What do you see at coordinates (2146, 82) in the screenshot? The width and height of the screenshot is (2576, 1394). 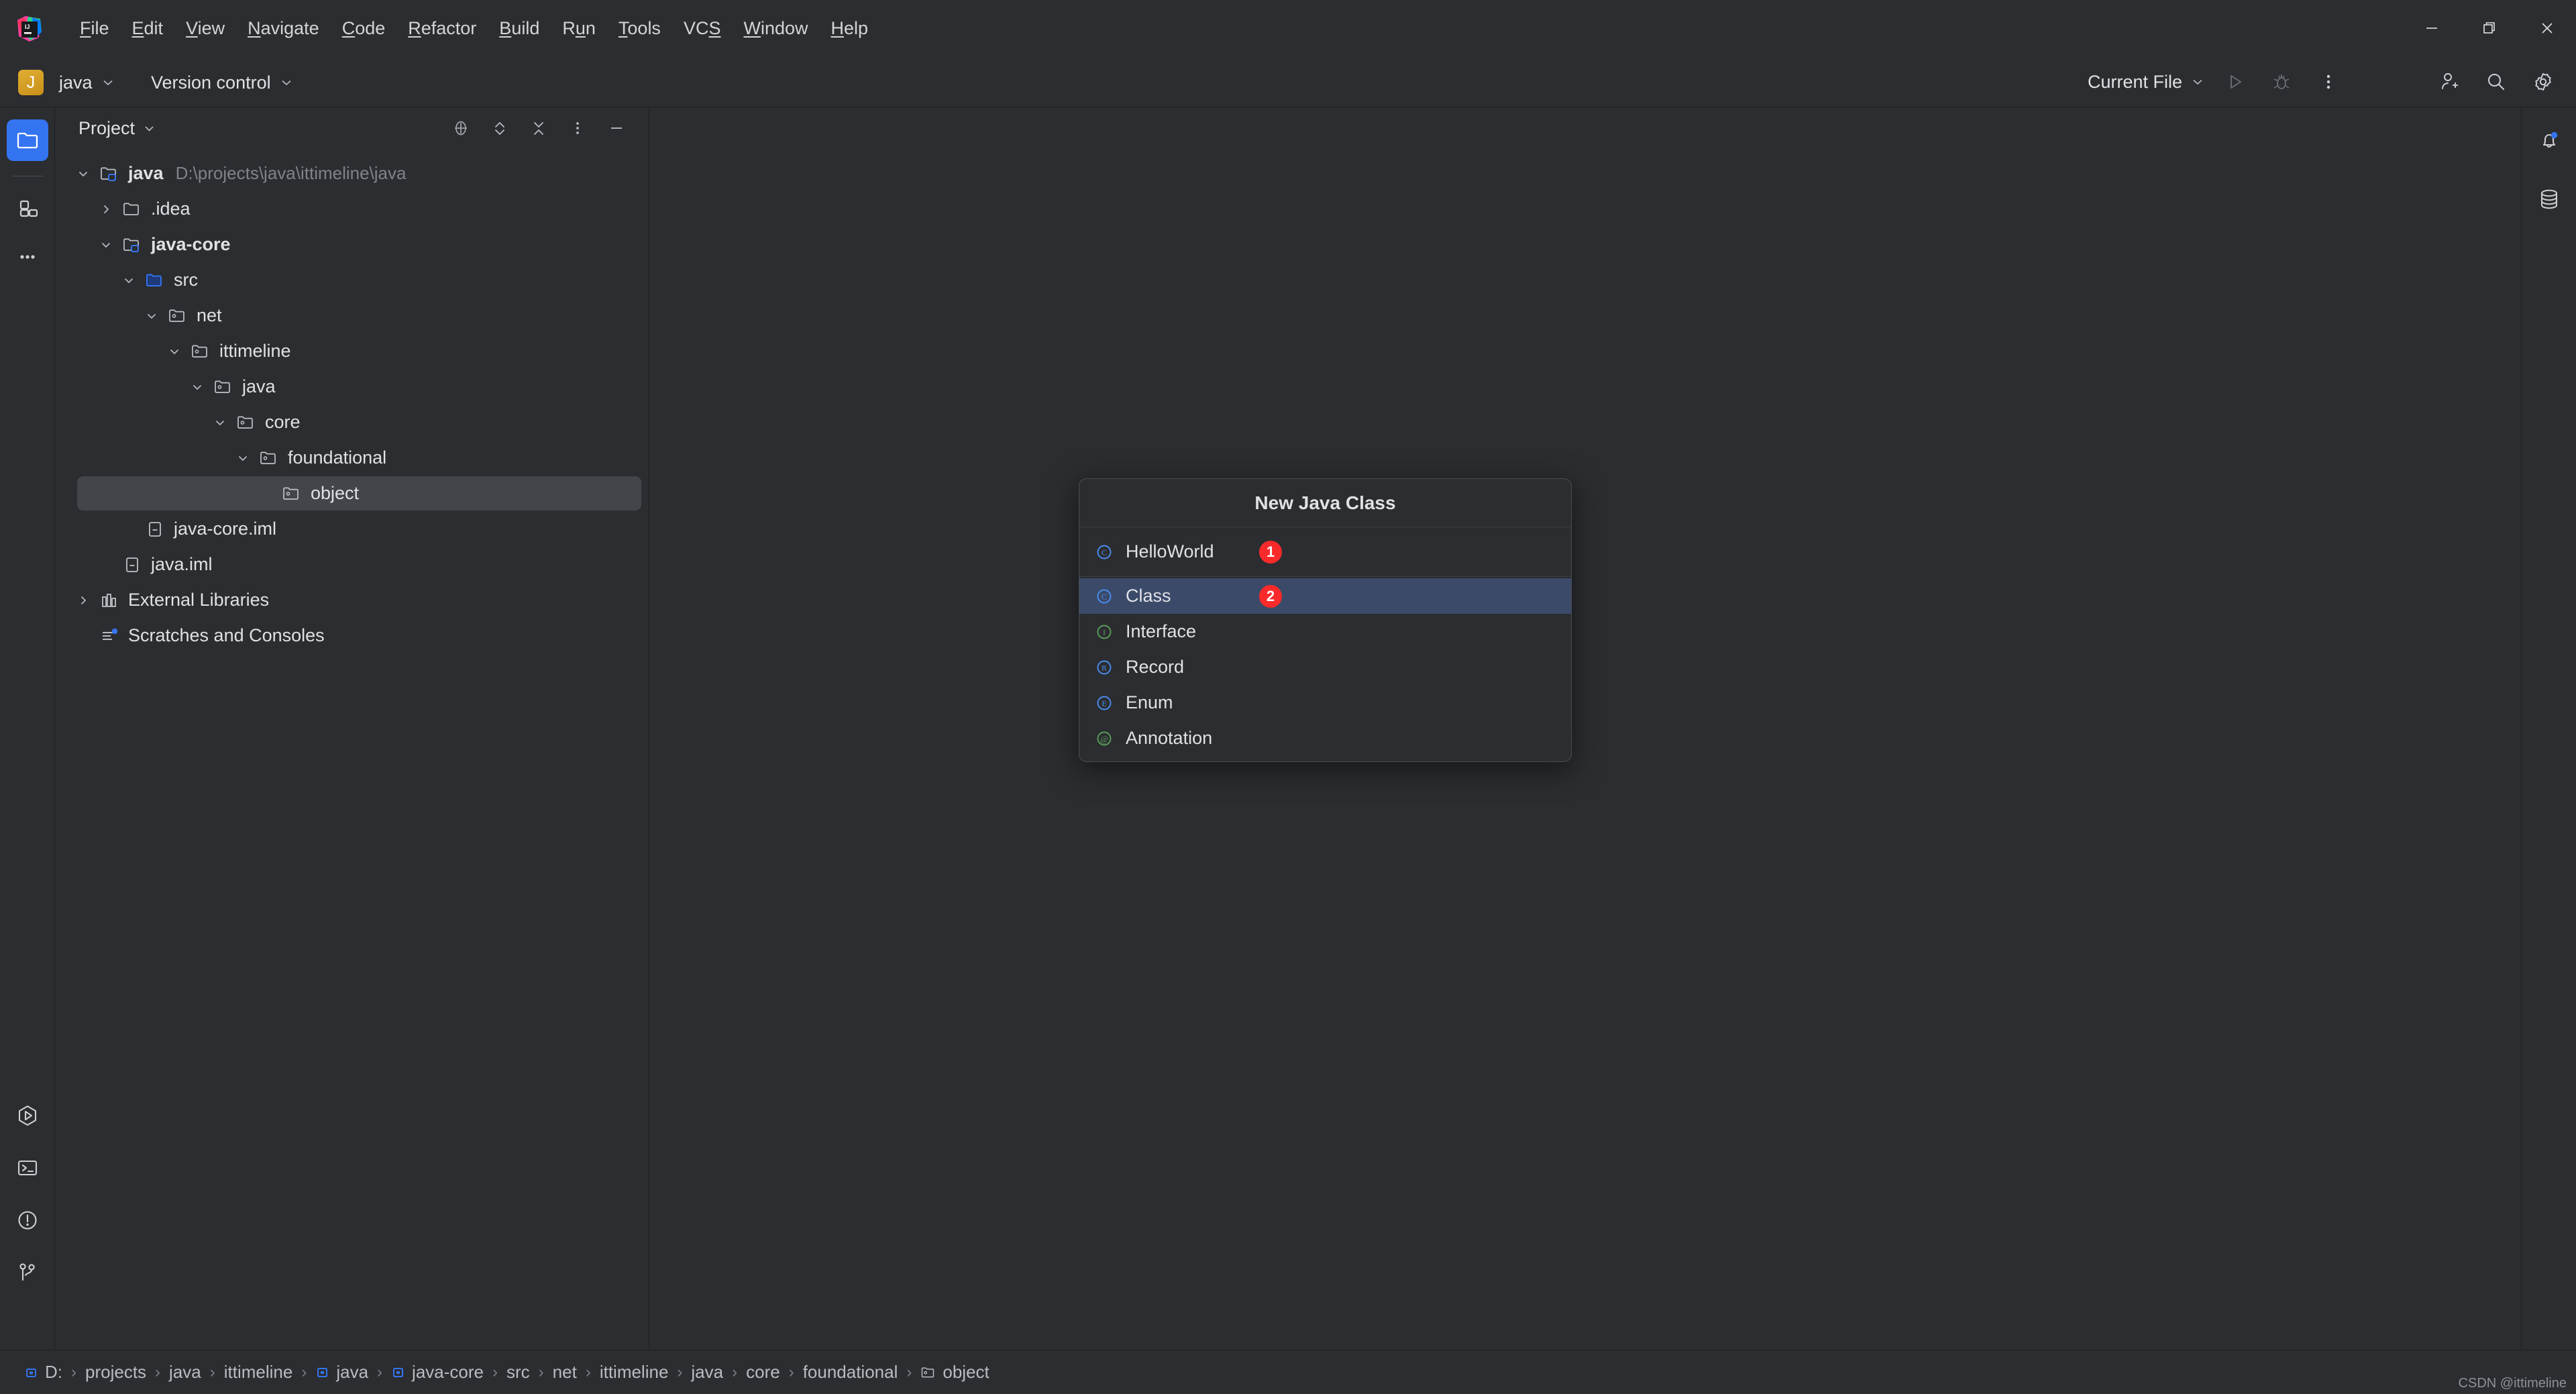 I see `run-configuration-selector: Current File` at bounding box center [2146, 82].